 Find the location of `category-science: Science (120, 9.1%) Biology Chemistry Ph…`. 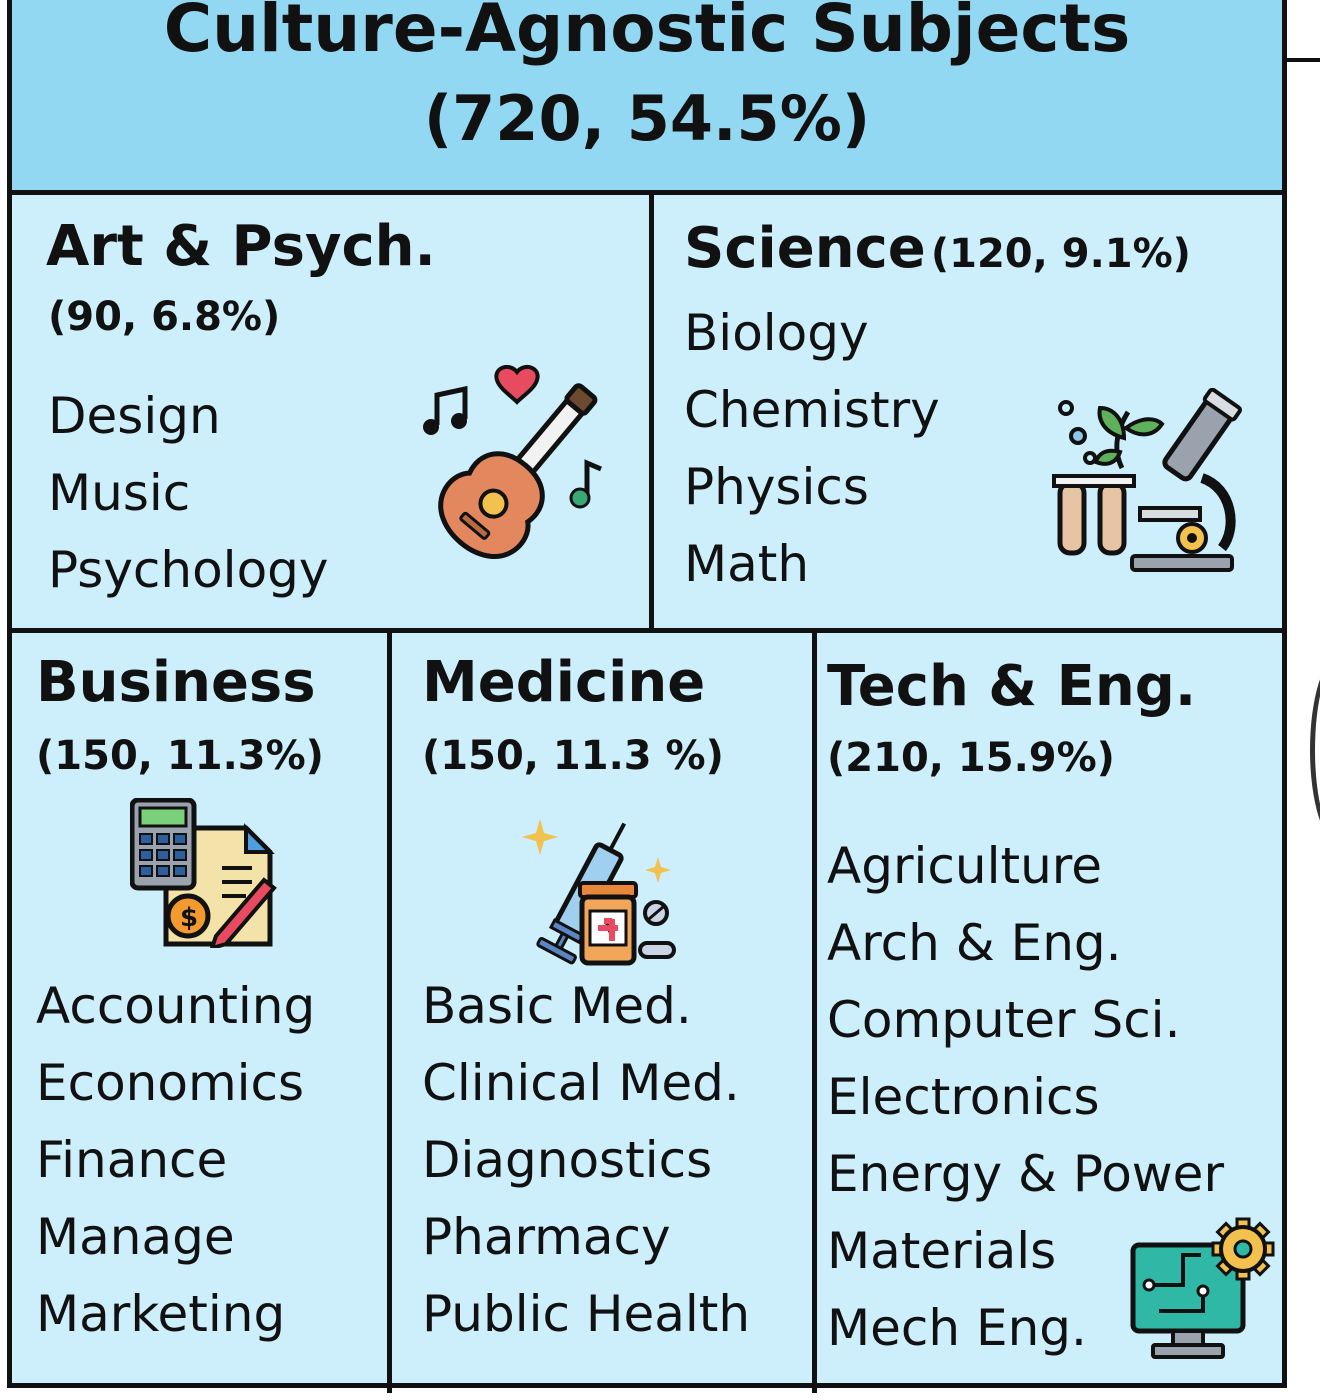

category-science: Science (120, 9.1%) Biology Chemistry Ph… is located at coordinates (970, 411).